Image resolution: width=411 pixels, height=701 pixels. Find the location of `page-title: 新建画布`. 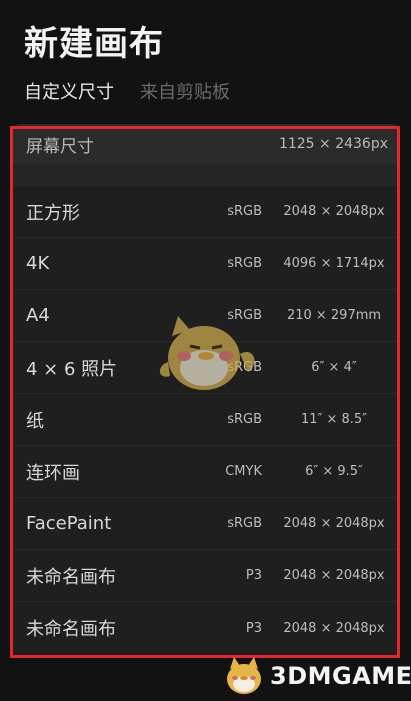

page-title: 新建画布 is located at coordinates (94, 44).